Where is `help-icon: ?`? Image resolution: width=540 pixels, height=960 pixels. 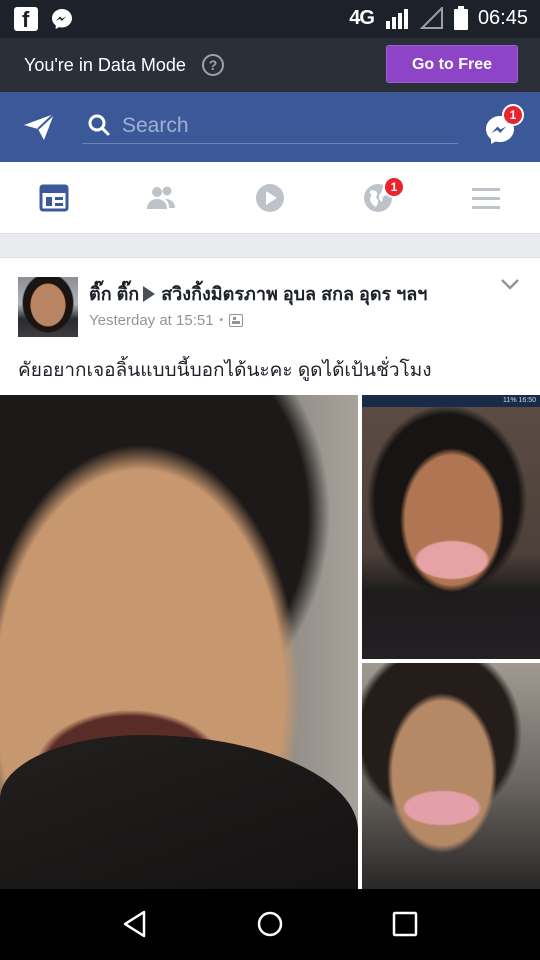
help-icon: ? is located at coordinates (213, 65).